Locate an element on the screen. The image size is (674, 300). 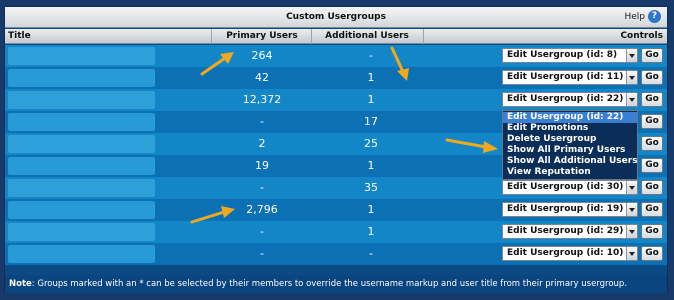
usergroup-action-select: Edit Usergroup (id: 22) is located at coordinates (570, 99).